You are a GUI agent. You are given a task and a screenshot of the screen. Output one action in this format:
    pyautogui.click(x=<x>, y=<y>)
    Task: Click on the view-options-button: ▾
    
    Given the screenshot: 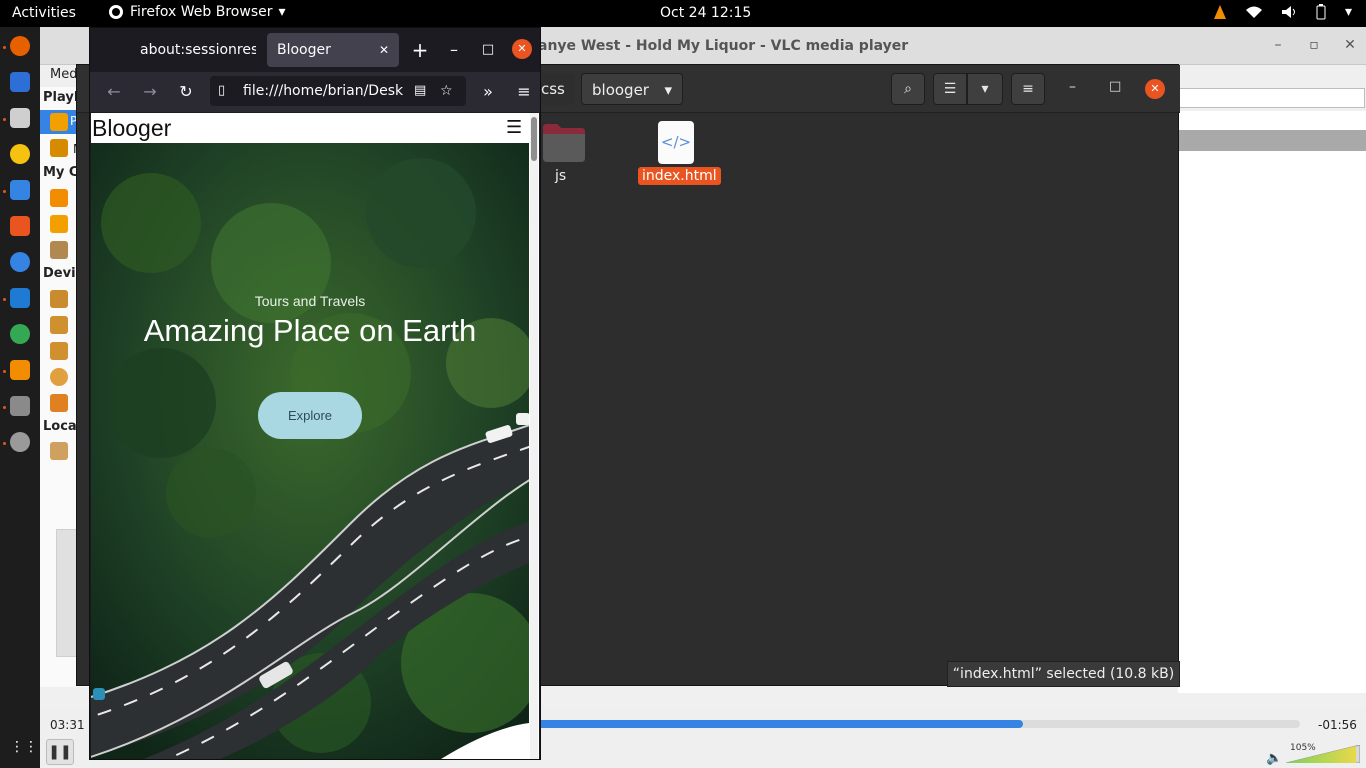 What is the action you would take?
    pyautogui.click(x=985, y=89)
    